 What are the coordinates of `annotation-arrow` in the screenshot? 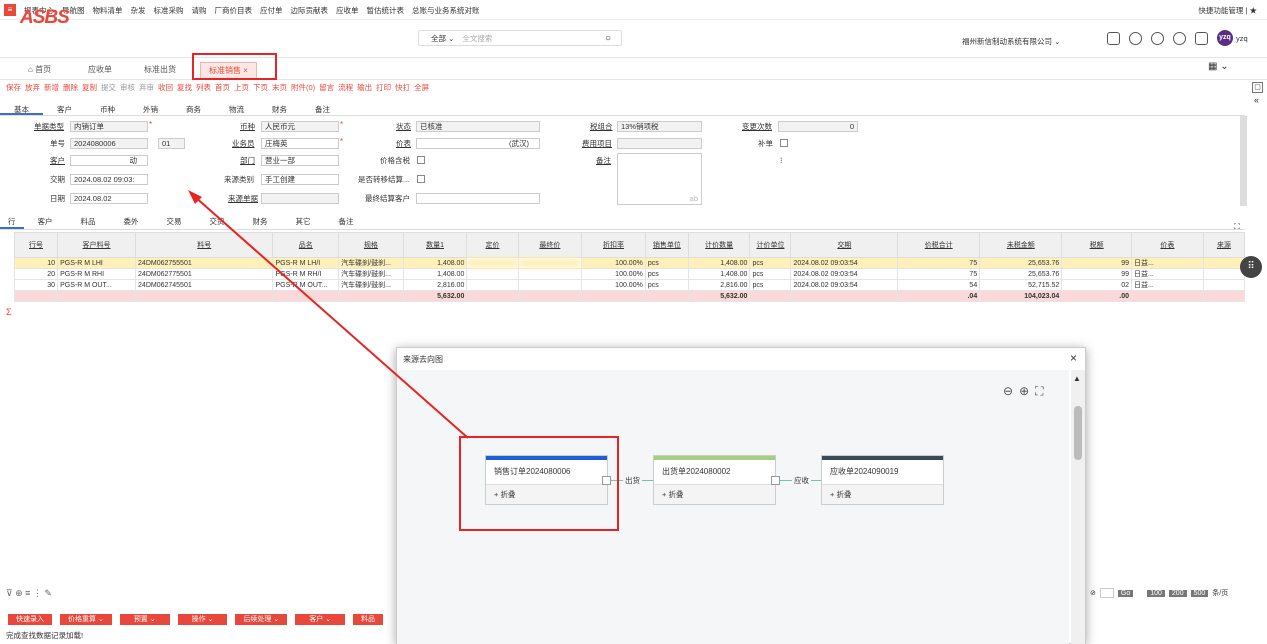 It's located at (328, 314).